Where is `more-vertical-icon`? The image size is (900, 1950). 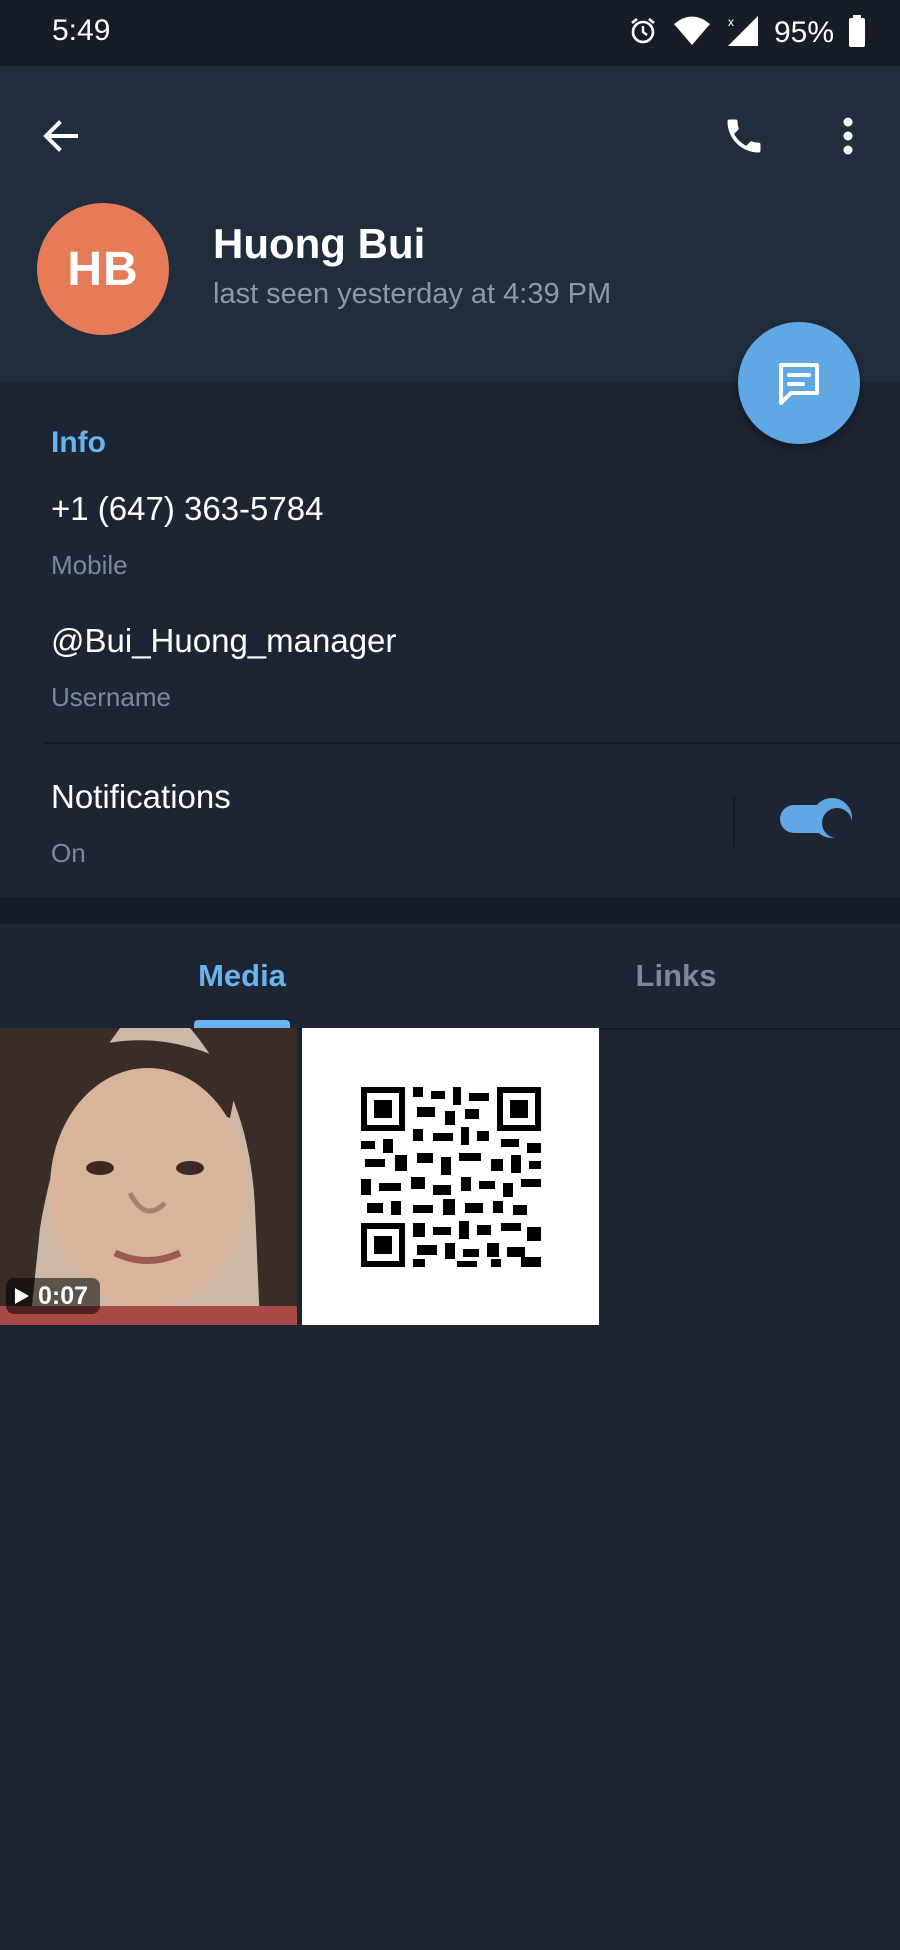
more-vertical-icon is located at coordinates (848, 136).